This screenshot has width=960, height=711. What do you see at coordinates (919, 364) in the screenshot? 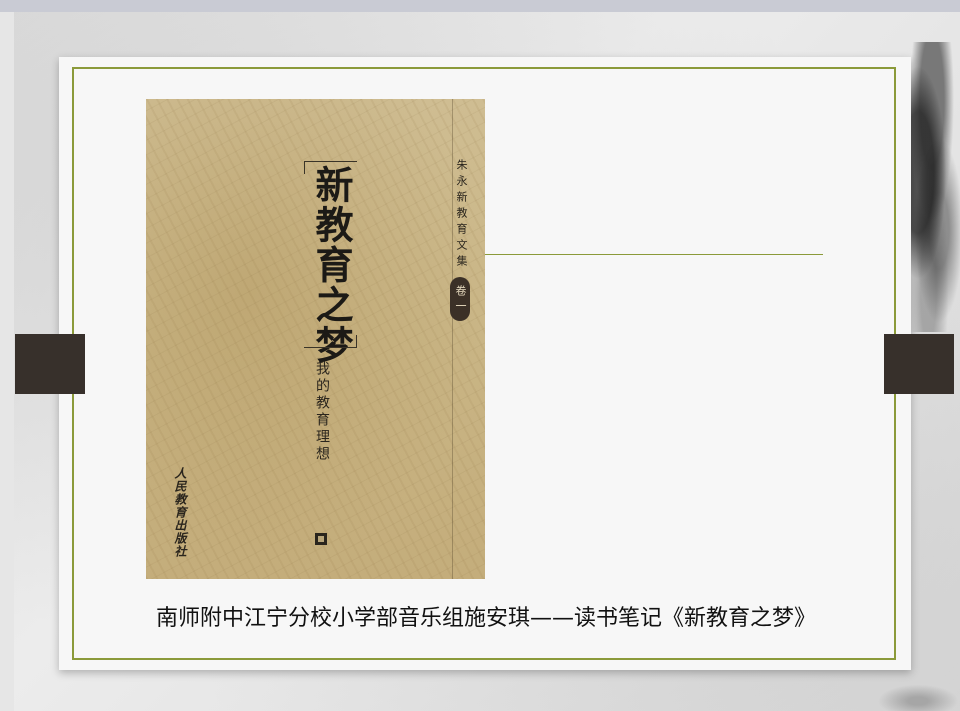
I see `right-side-tab` at bounding box center [919, 364].